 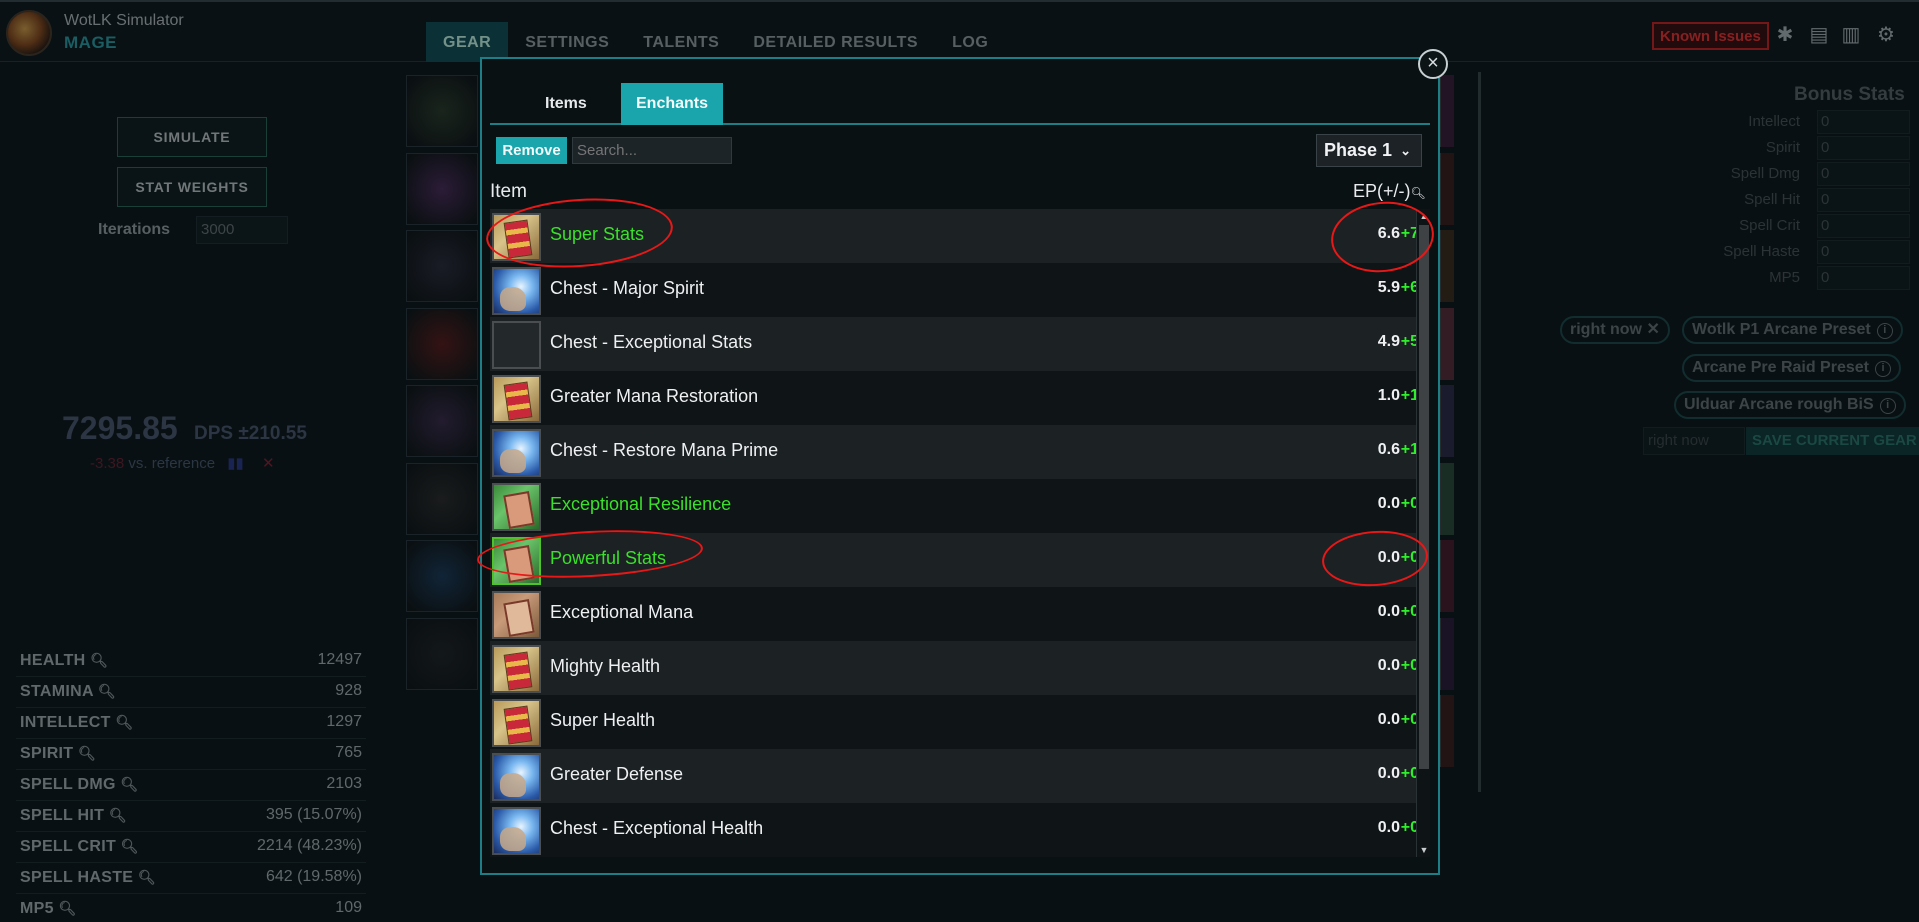 What do you see at coordinates (652, 150) in the screenshot?
I see `search-input` at bounding box center [652, 150].